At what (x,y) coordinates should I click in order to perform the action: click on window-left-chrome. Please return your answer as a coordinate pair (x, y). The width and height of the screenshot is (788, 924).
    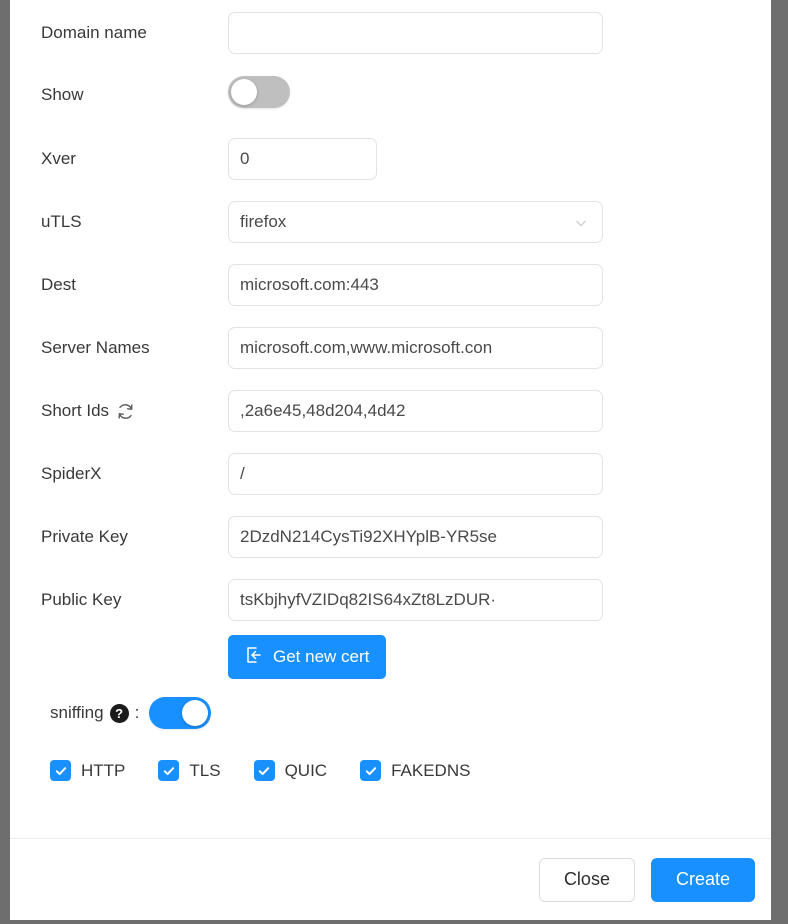
    Looking at the image, I should click on (5, 462).